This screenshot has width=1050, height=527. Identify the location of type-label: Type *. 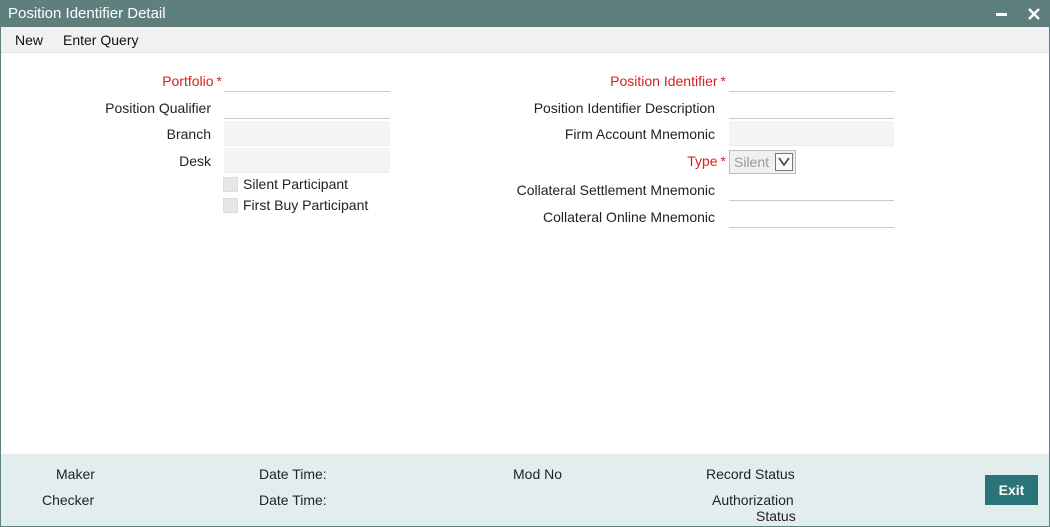
(706, 161).